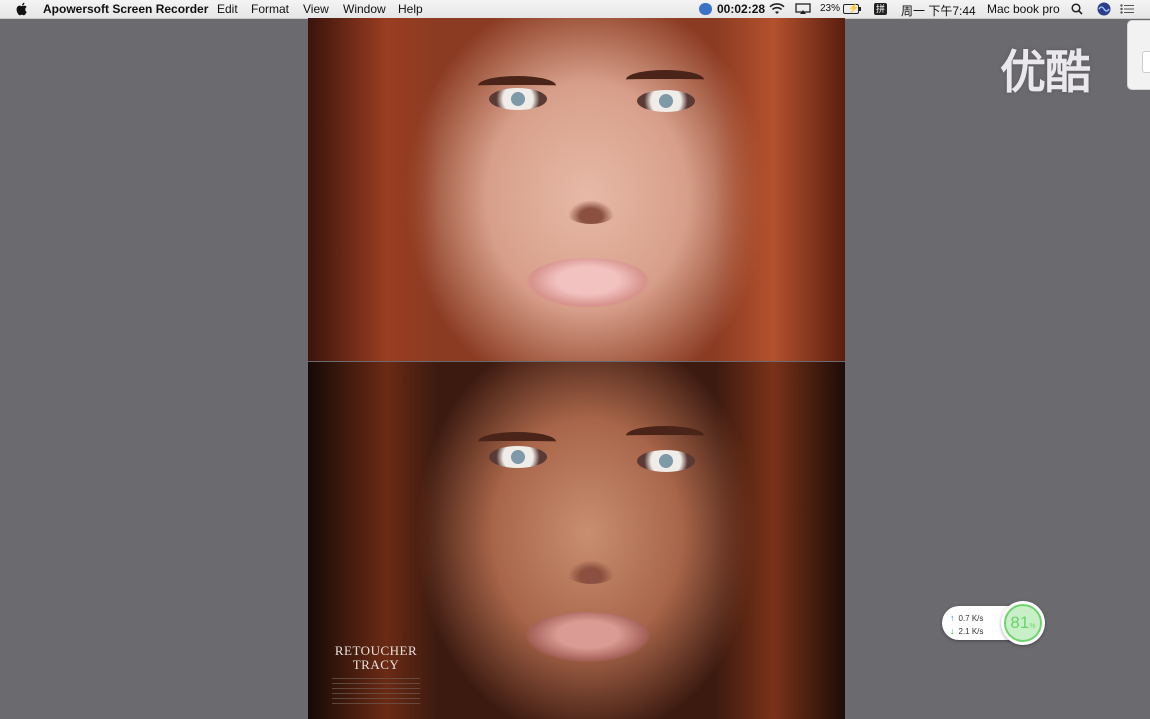 The height and width of the screenshot is (719, 1150). I want to click on download-arrow-icon: ↓, so click(952, 631).